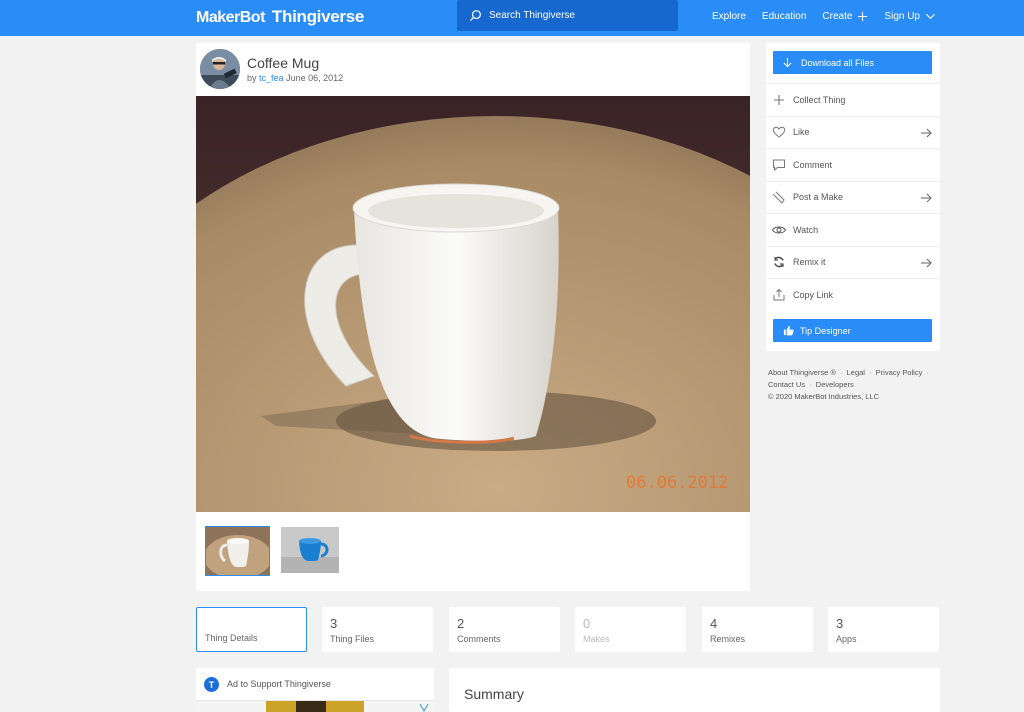 The width and height of the screenshot is (1024, 712). What do you see at coordinates (853, 262) in the screenshot?
I see `action-remix-it: Remix it` at bounding box center [853, 262].